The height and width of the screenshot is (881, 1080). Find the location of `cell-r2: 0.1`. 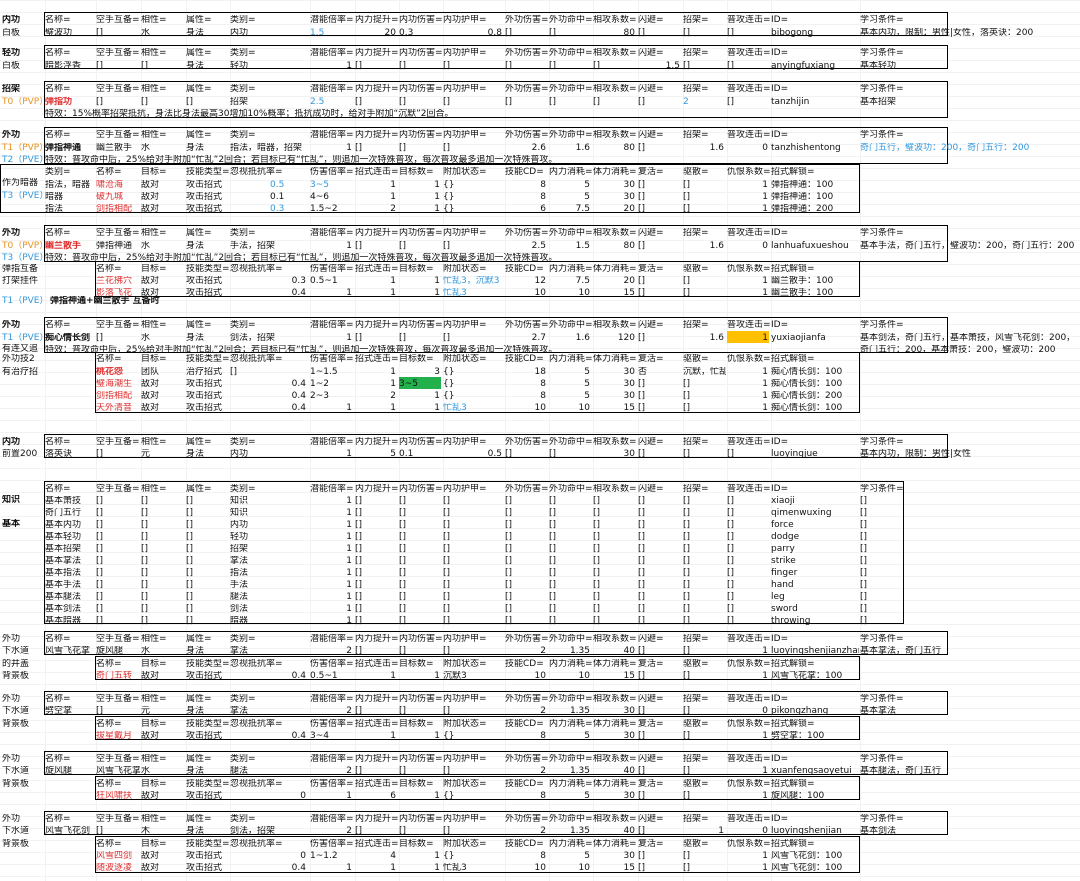

cell-r2: 0.1 is located at coordinates (289, 197).